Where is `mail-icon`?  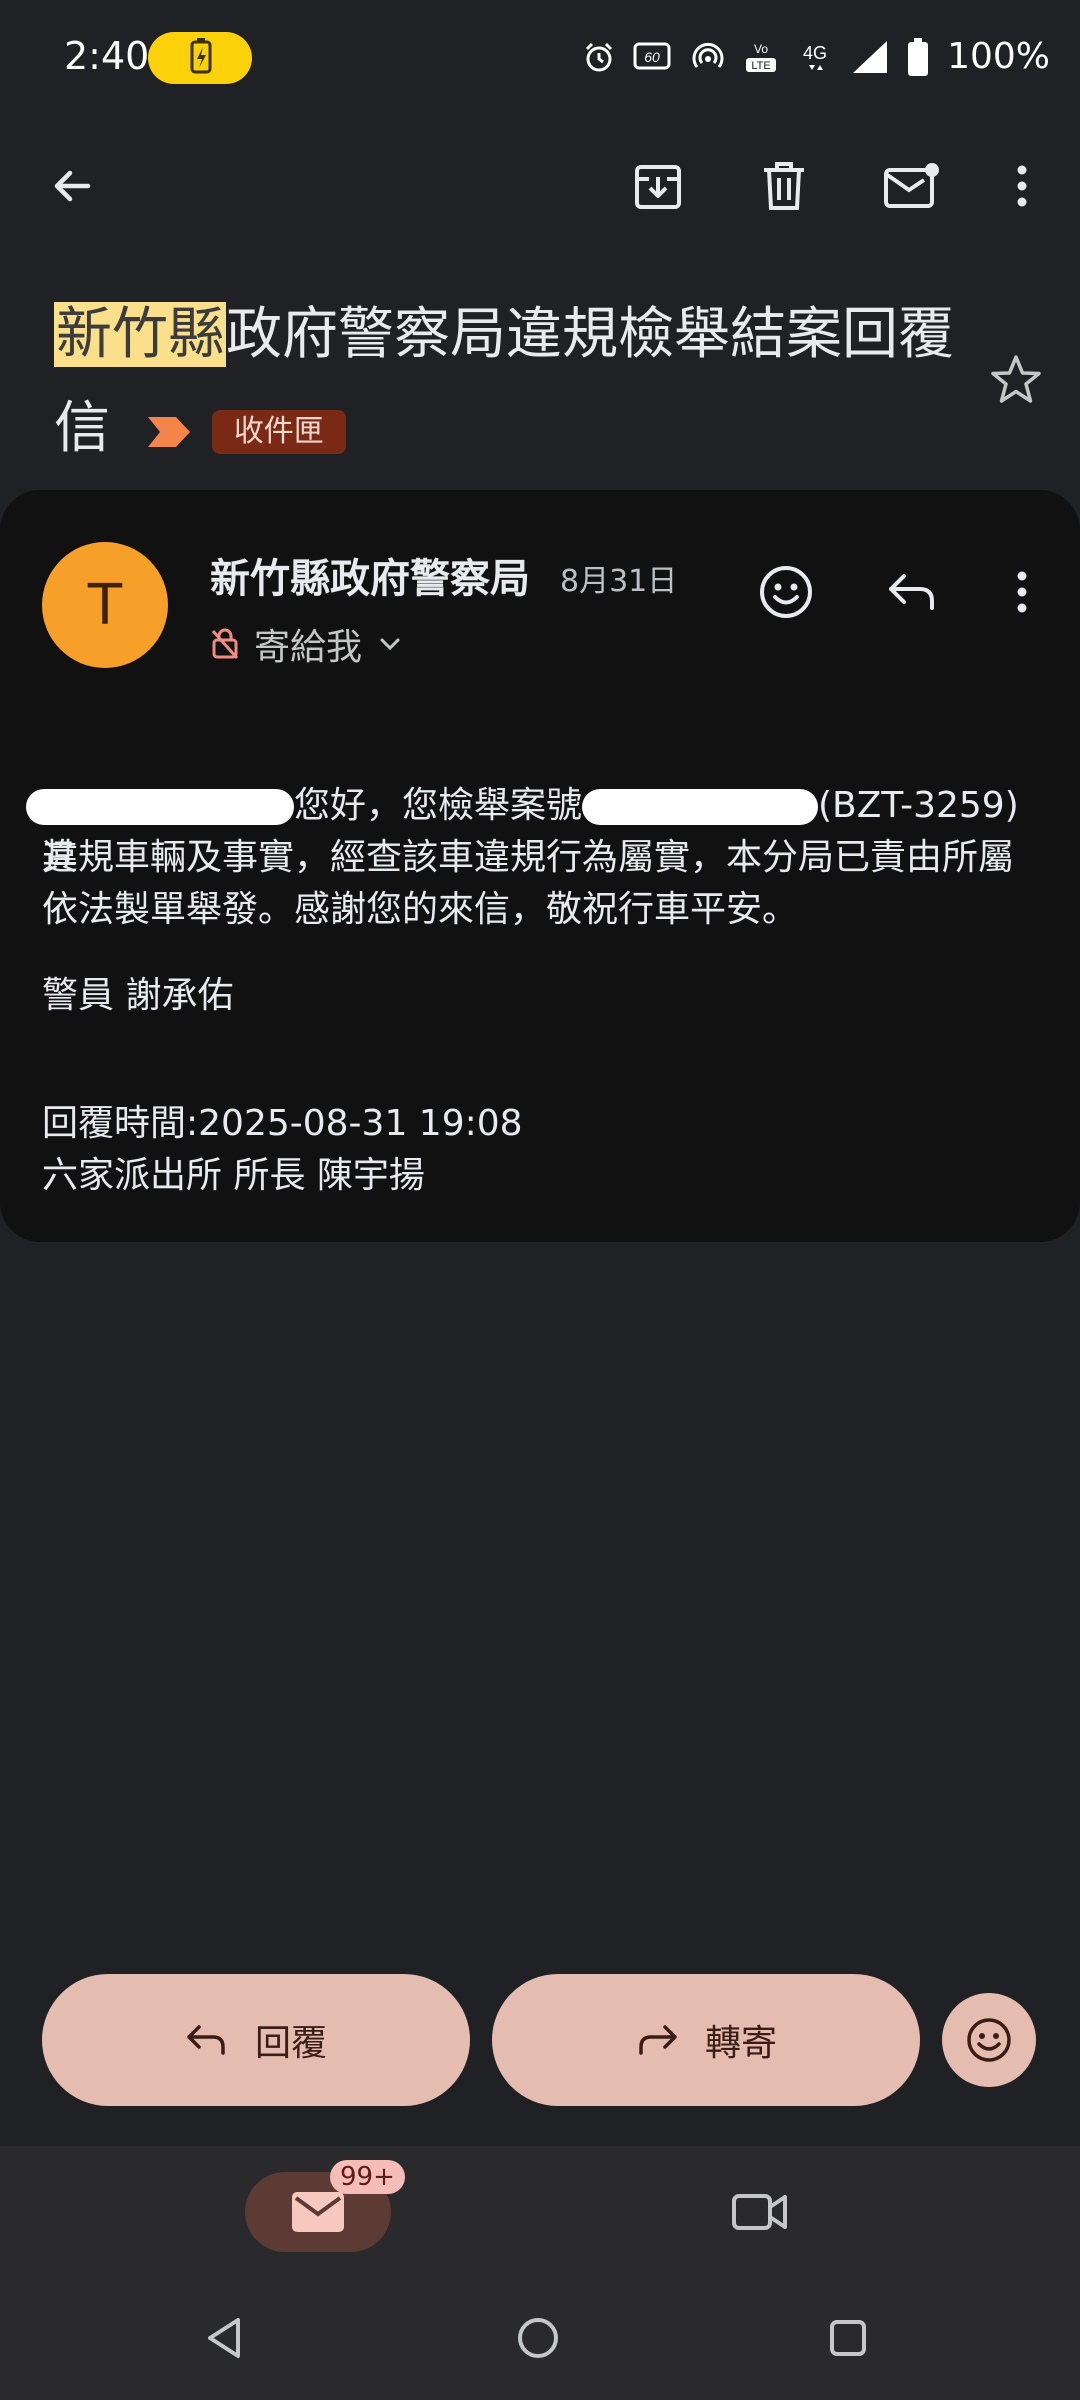 mail-icon is located at coordinates (318, 2212).